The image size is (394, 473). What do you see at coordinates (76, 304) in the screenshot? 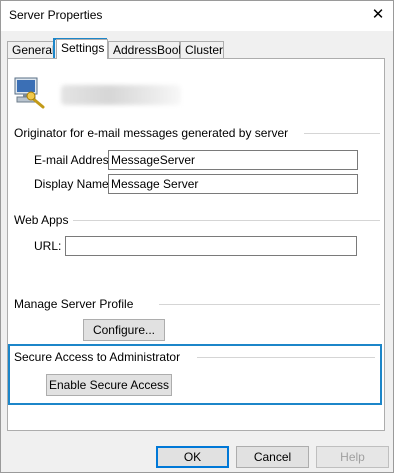
I see `manage-server-profile-label: Manage Server Profile` at bounding box center [76, 304].